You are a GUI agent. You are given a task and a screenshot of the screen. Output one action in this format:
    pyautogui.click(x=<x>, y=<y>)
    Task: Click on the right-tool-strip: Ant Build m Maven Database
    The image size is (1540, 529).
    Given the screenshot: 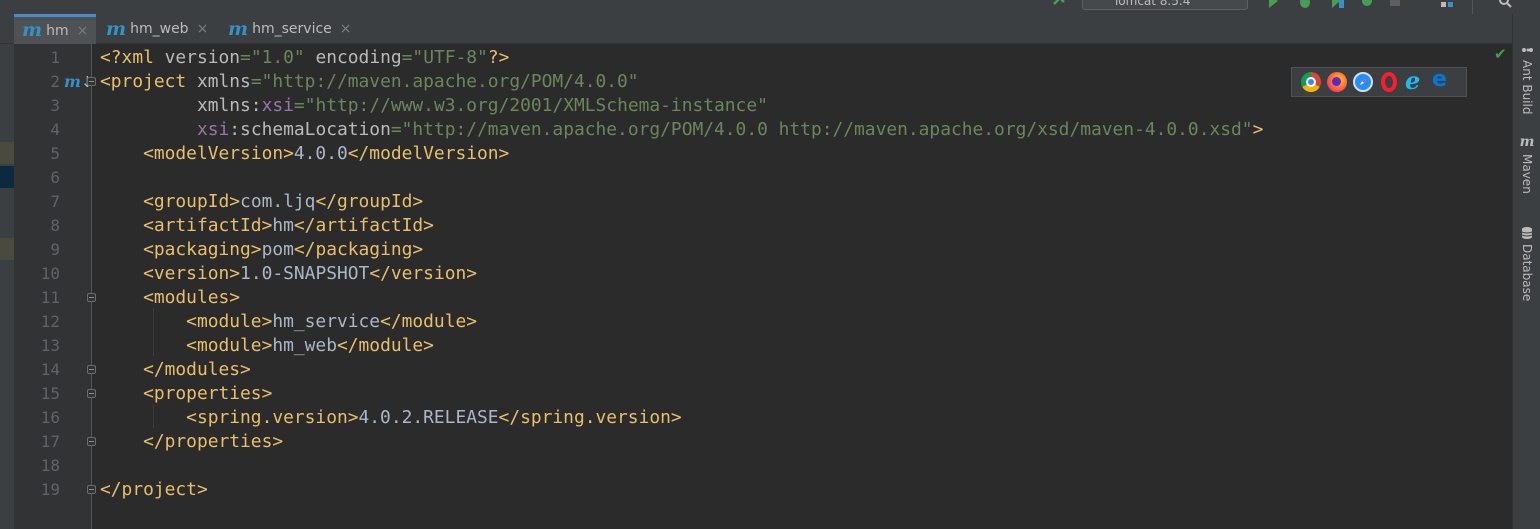 What is the action you would take?
    pyautogui.click(x=1526, y=271)
    